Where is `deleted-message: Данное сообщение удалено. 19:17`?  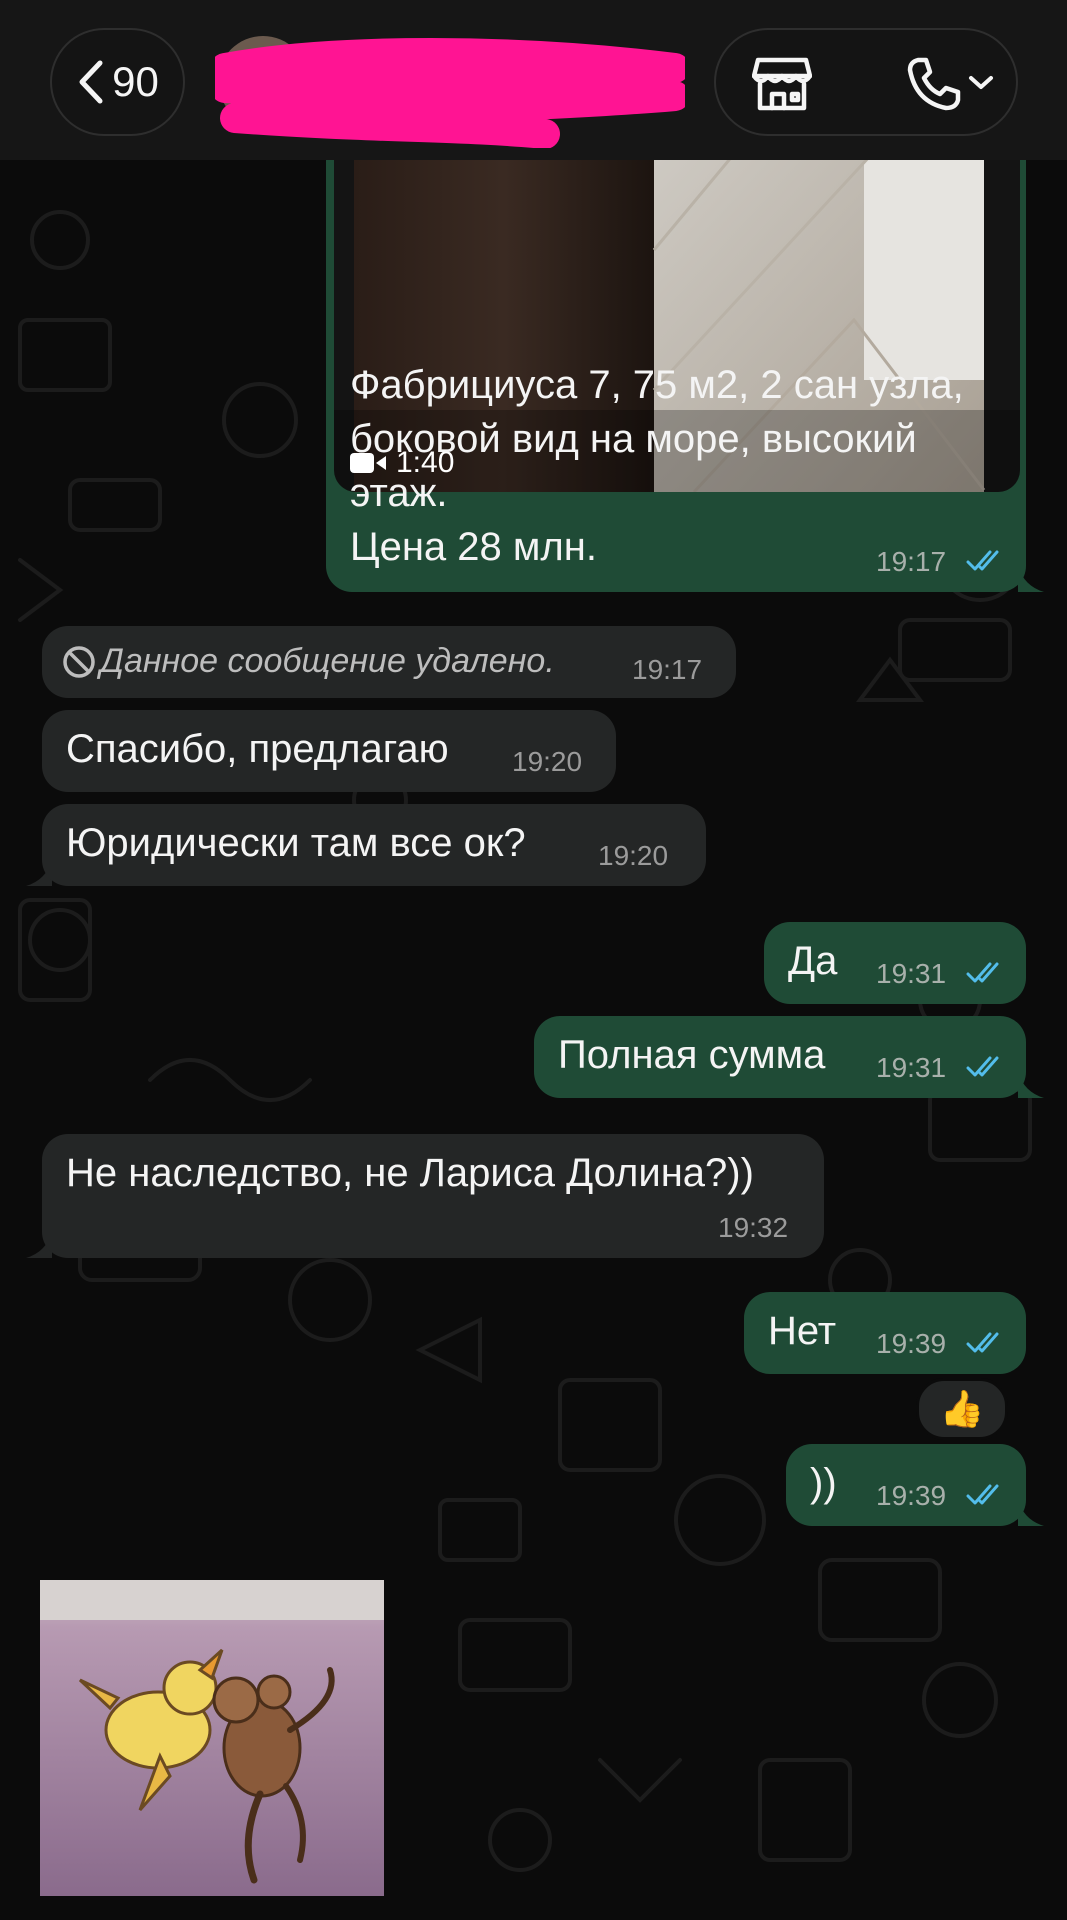 deleted-message: Данное сообщение удалено. 19:17 is located at coordinates (389, 662).